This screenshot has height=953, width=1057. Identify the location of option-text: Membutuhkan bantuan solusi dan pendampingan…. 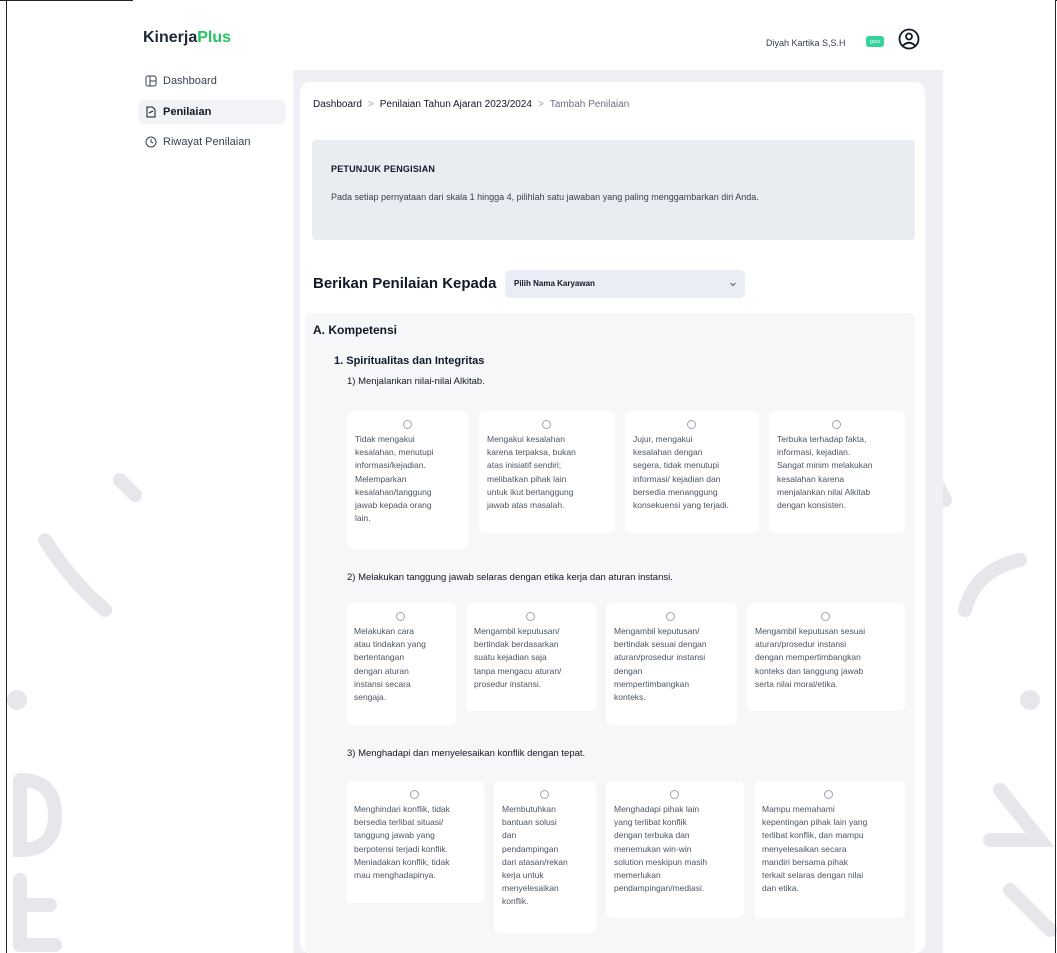
(535, 856).